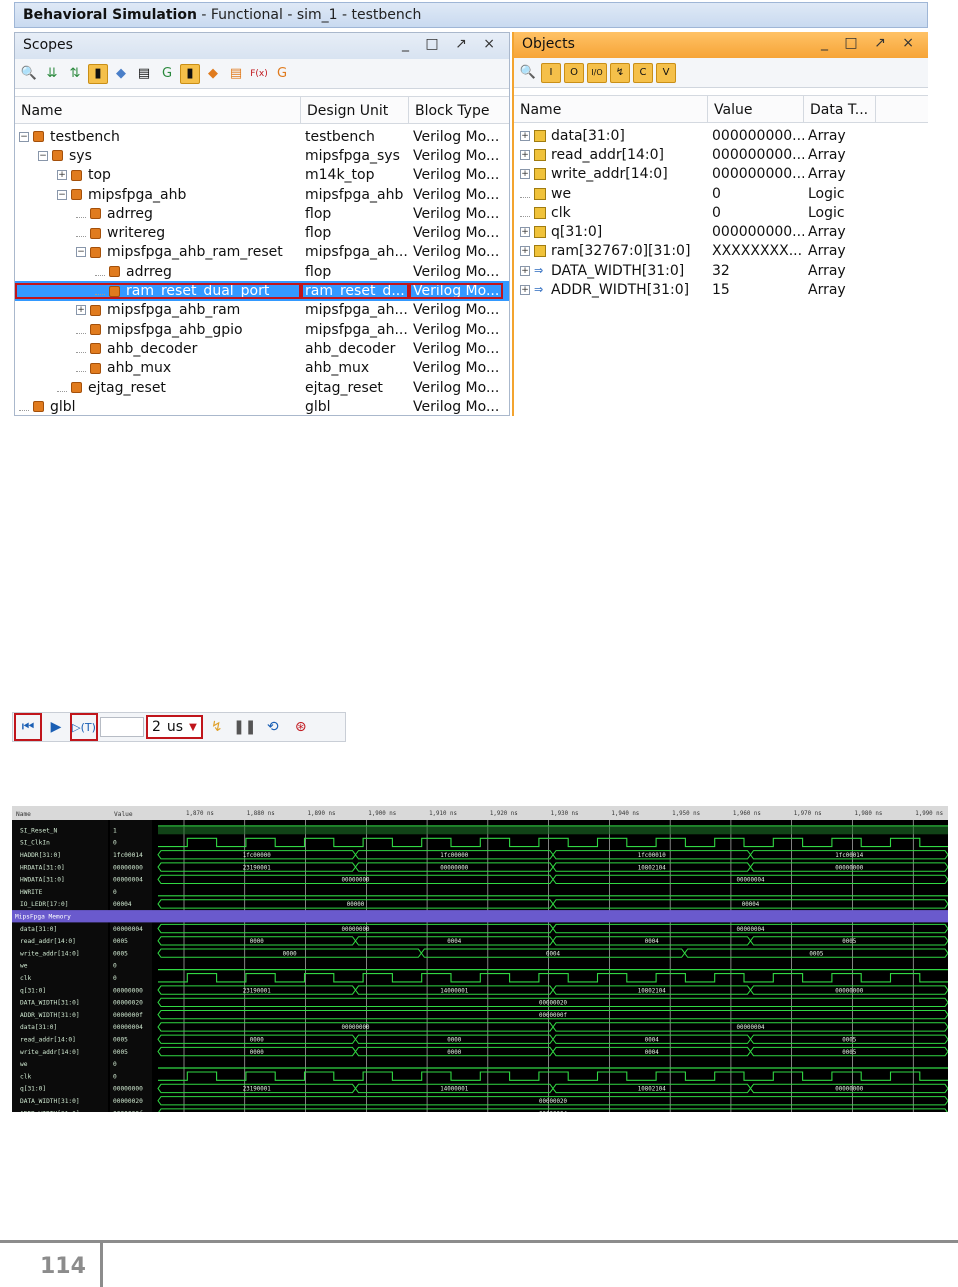  Describe the element at coordinates (158, 156) in the screenshot. I see `scope-name-cell: − sys` at that location.